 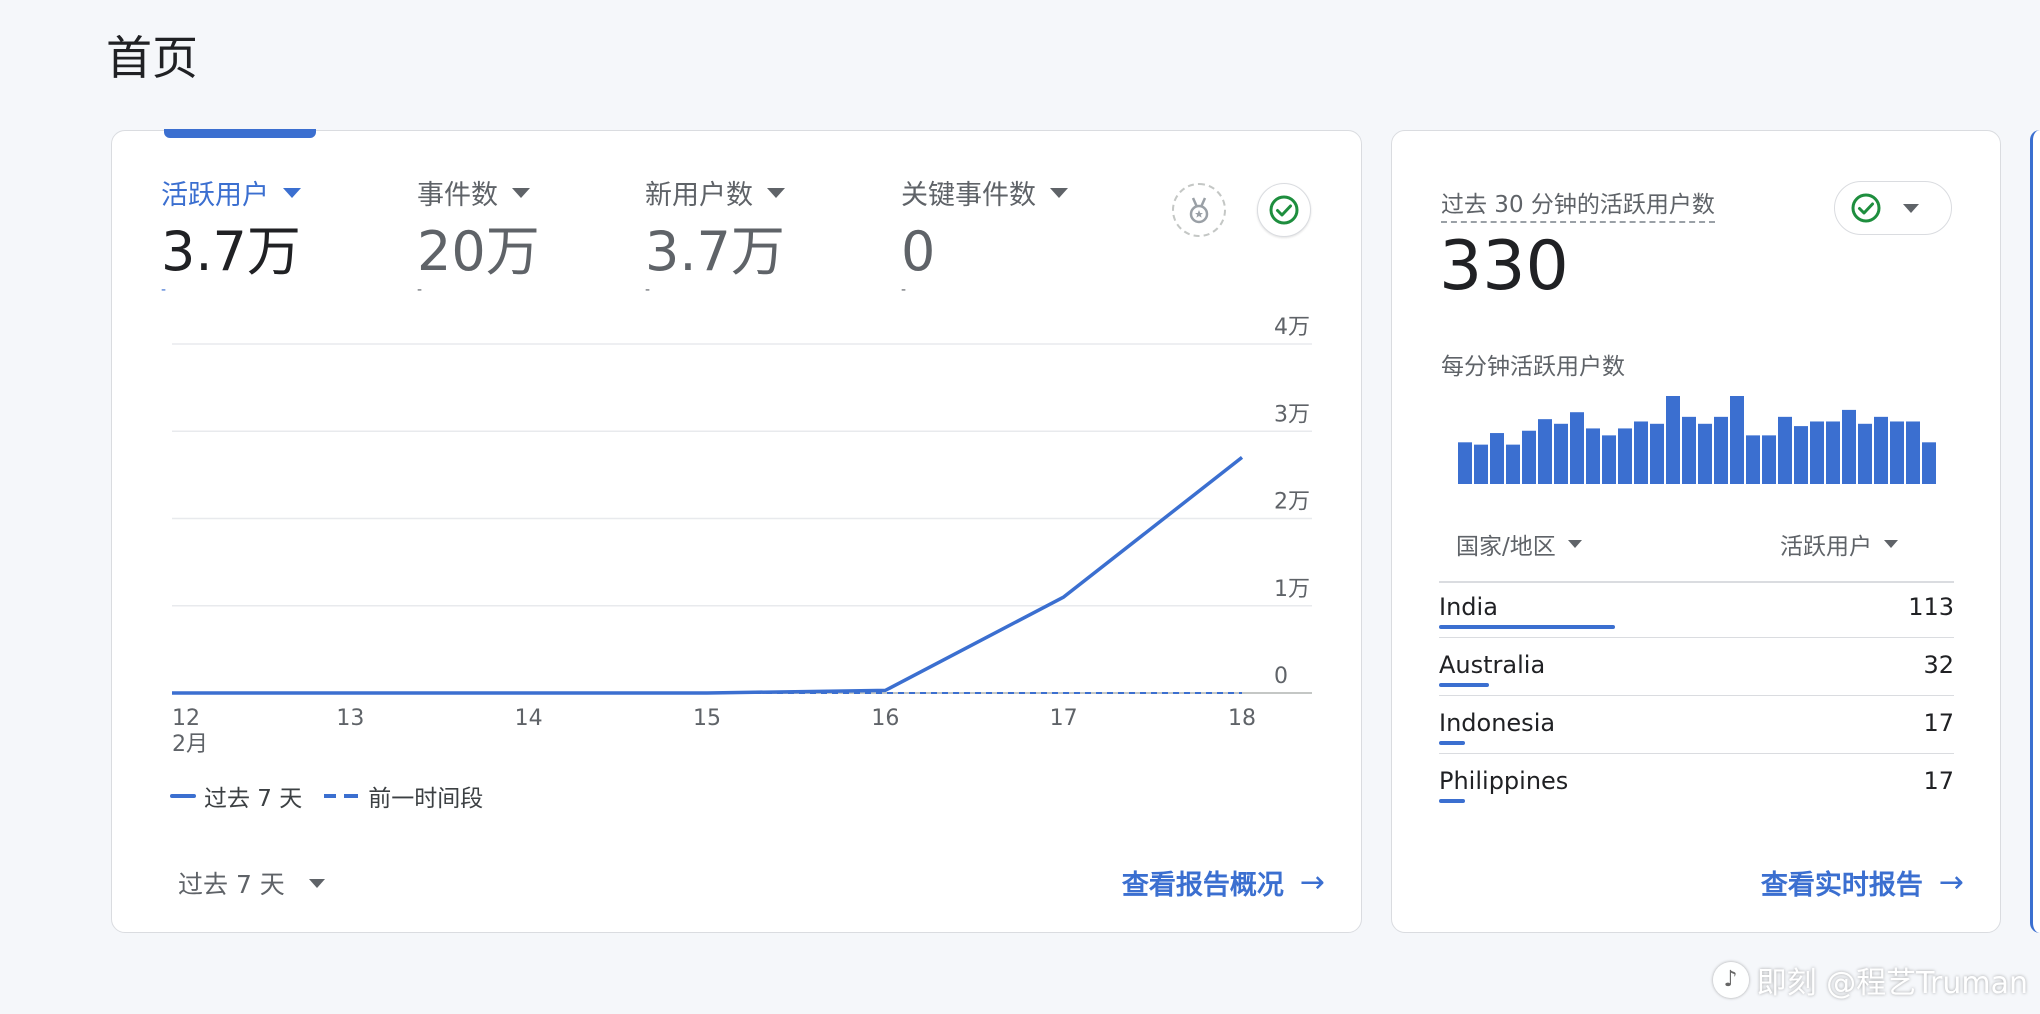 What do you see at coordinates (1468, 607) in the screenshot?
I see `country-name: India` at bounding box center [1468, 607].